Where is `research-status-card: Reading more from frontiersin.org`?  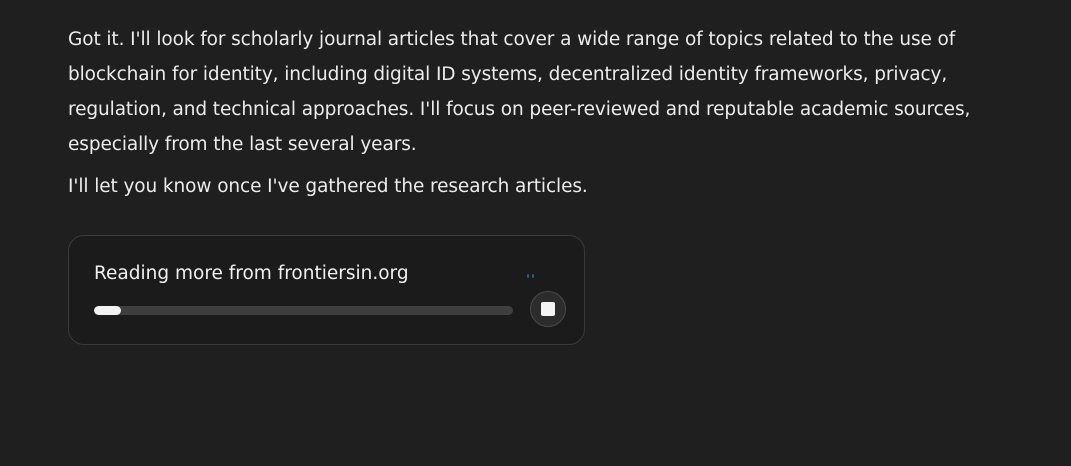
research-status-card: Reading more from frontiersin.org is located at coordinates (326, 290).